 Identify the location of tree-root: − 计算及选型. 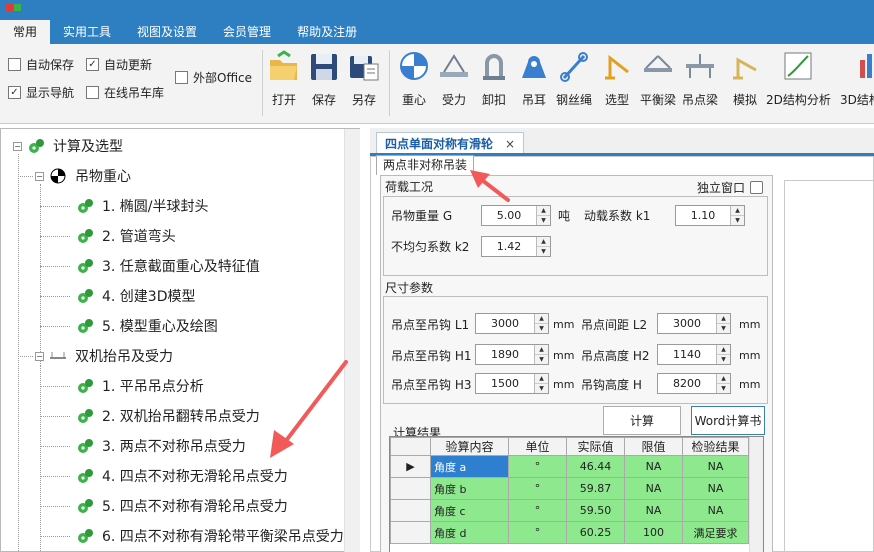
(68, 146).